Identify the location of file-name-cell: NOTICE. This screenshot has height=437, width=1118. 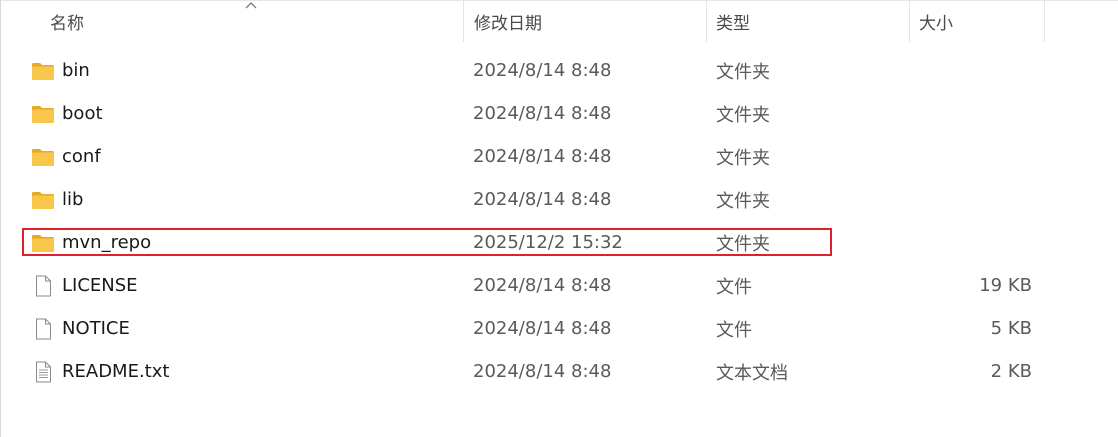
(80, 328).